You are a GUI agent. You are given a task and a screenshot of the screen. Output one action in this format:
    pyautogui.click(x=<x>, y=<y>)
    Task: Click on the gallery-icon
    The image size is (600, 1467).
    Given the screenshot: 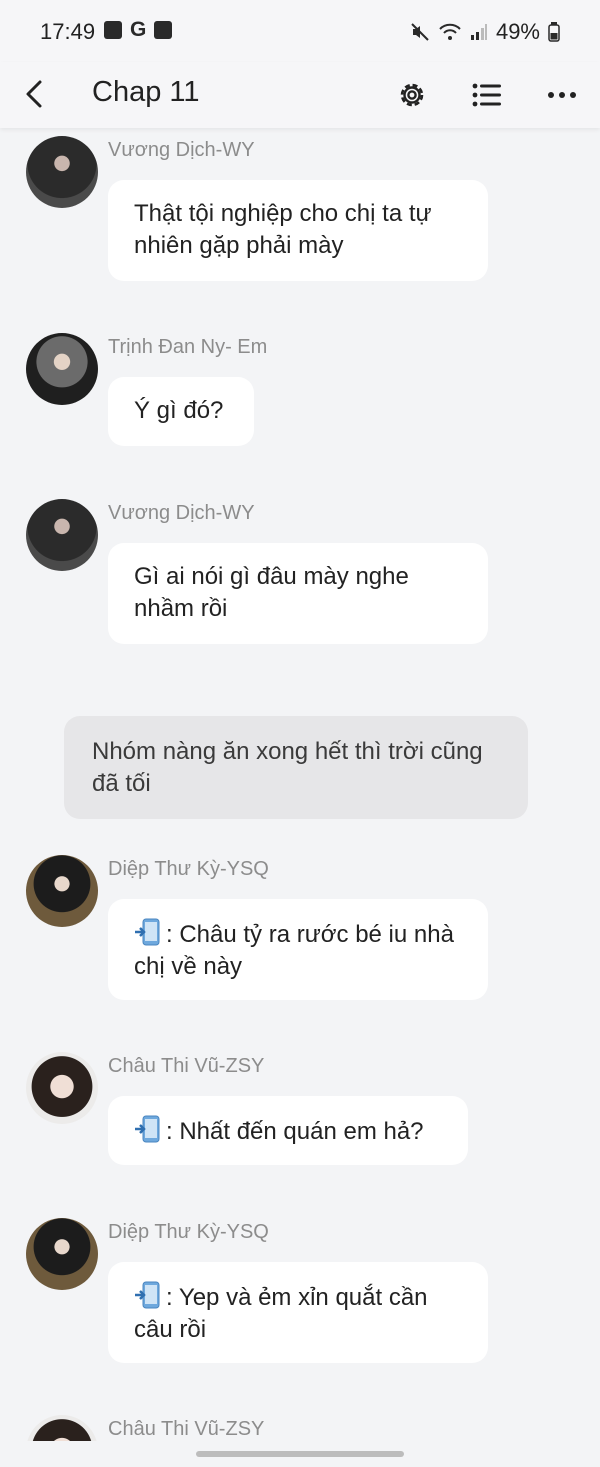 What is the action you would take?
    pyautogui.click(x=113, y=30)
    